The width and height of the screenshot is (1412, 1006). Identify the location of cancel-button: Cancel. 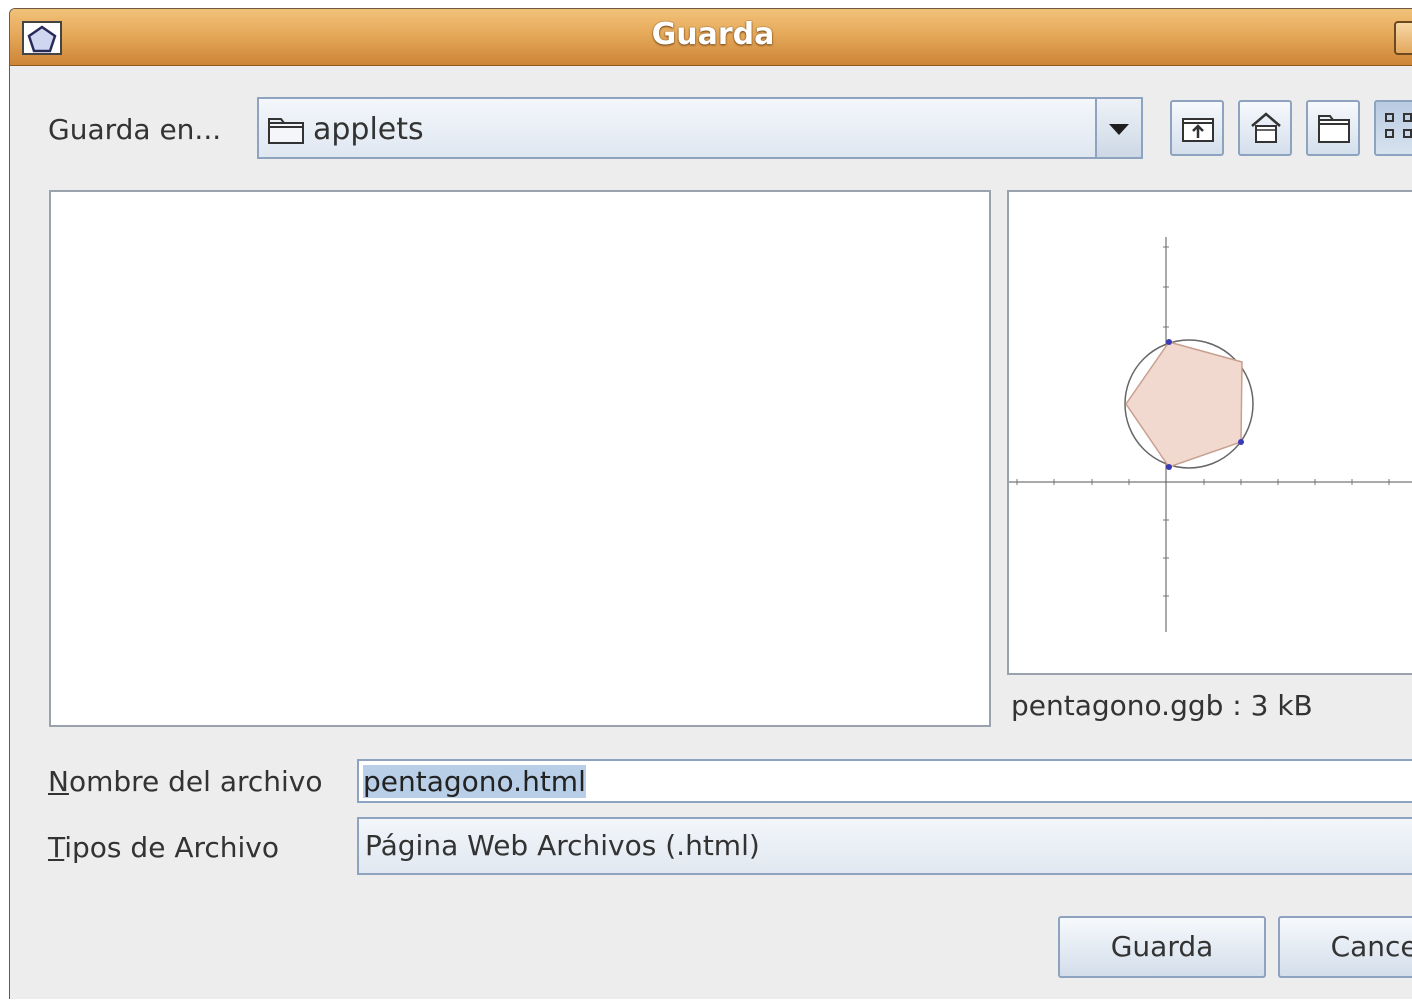
(1345, 947).